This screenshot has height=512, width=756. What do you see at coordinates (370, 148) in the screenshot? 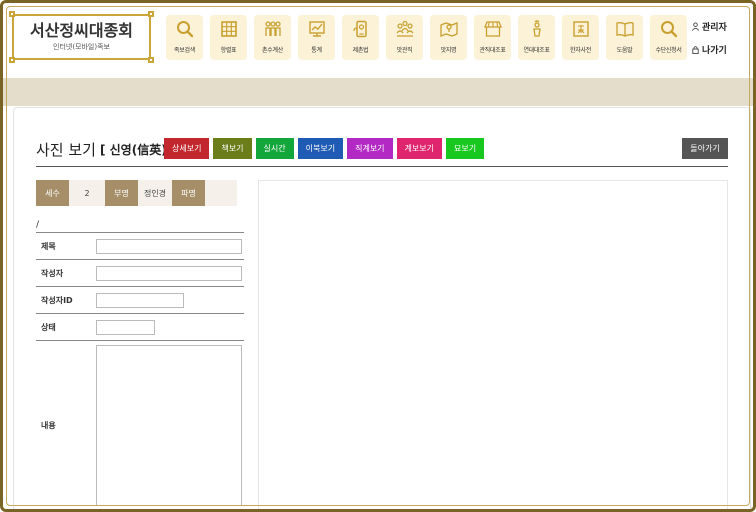
I see `lineal-view-button: 직계보기` at bounding box center [370, 148].